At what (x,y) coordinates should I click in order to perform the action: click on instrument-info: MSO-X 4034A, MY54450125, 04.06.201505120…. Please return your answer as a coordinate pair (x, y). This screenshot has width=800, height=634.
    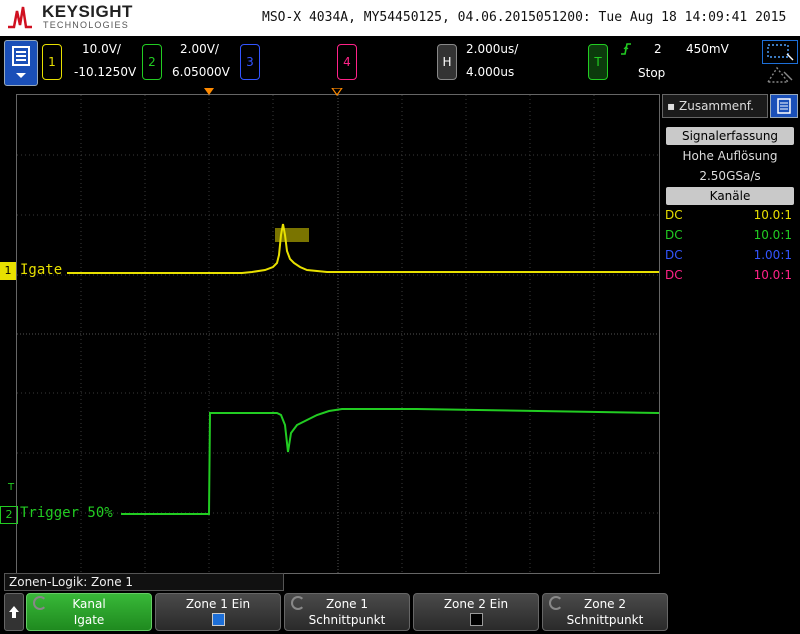
    Looking at the image, I should click on (524, 17).